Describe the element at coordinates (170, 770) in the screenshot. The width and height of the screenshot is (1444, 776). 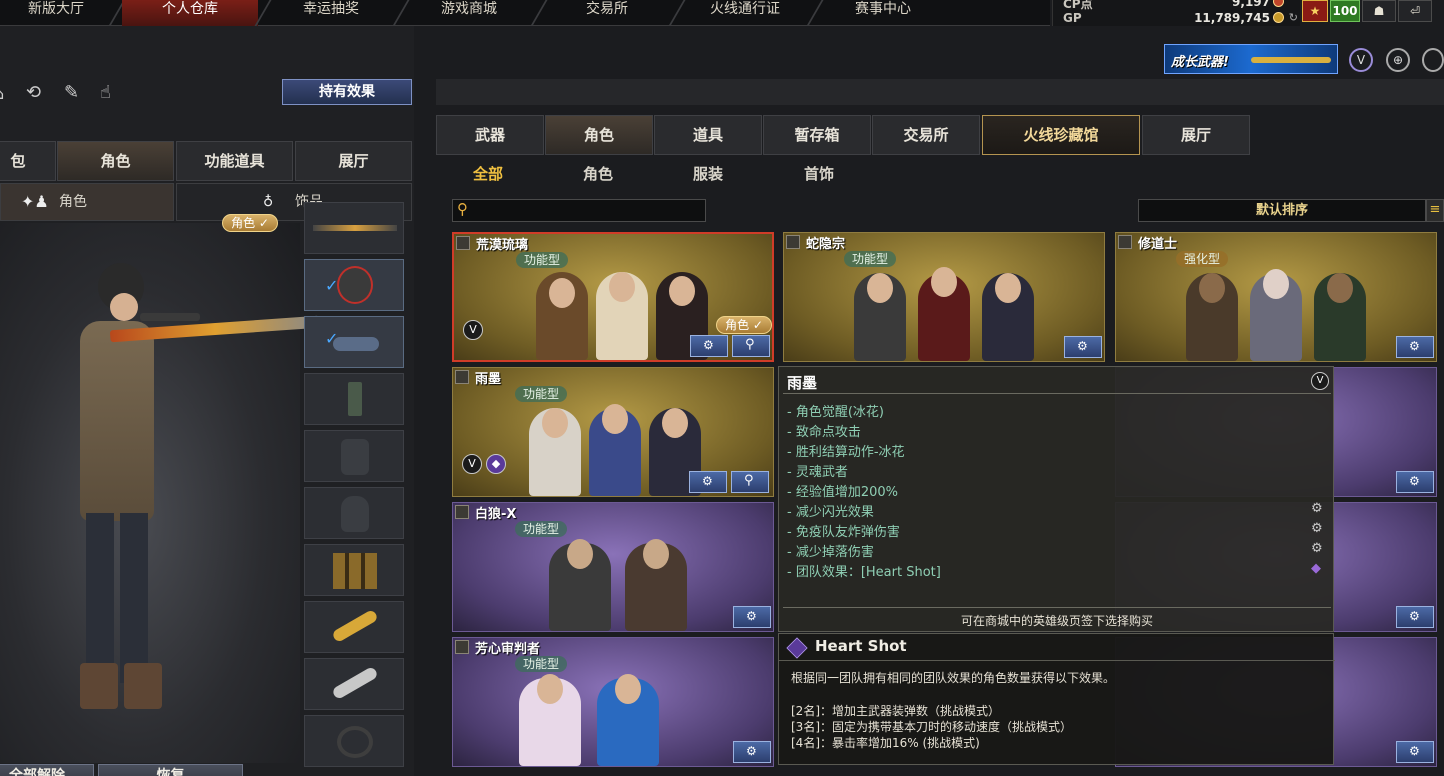
I see `restore-button: 恢复` at that location.